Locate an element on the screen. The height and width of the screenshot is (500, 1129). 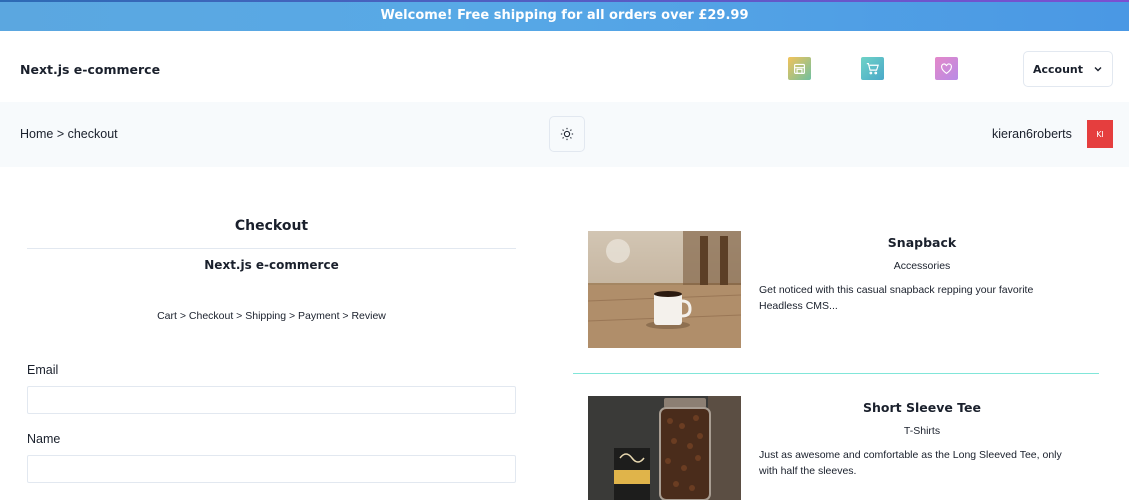
checkout-store-name: Next.js e-commerce is located at coordinates (271, 265).